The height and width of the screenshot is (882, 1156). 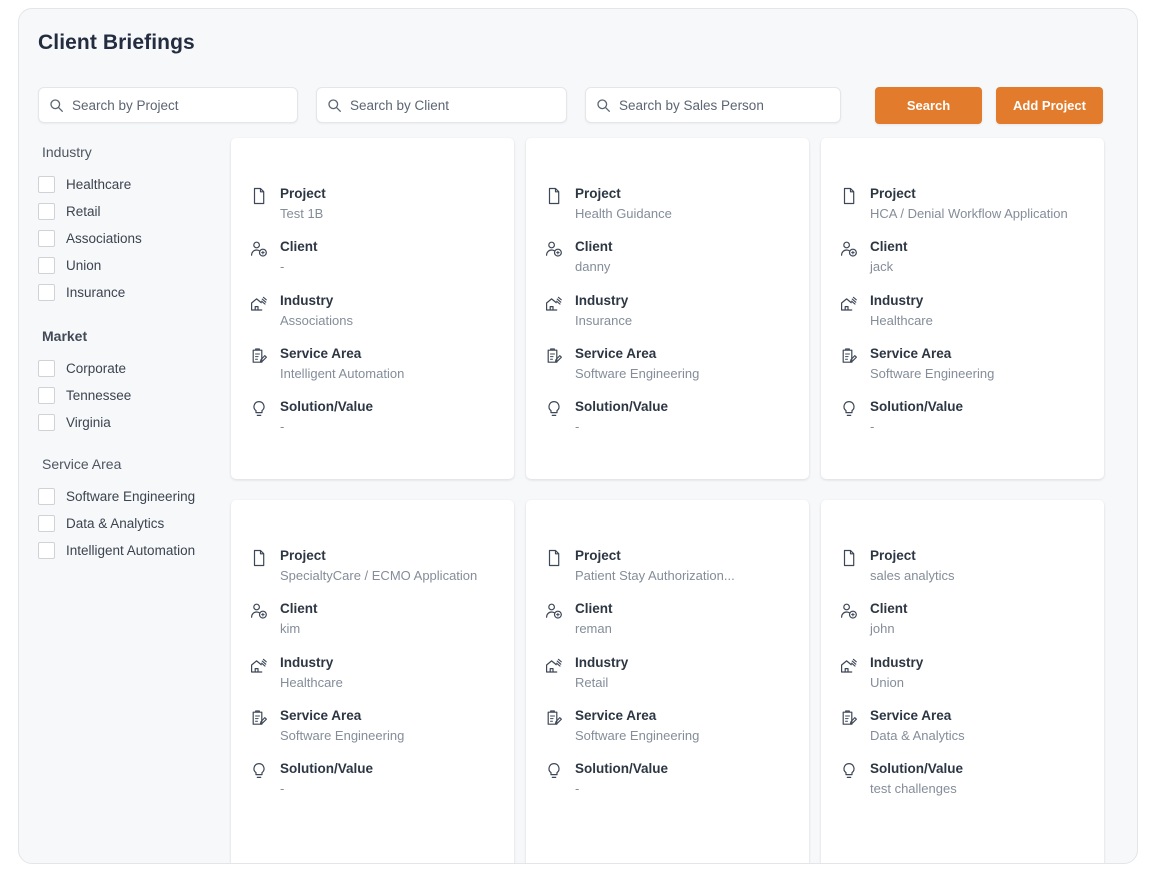 What do you see at coordinates (667, 619) in the screenshot?
I see `card-field-client: Client reman` at bounding box center [667, 619].